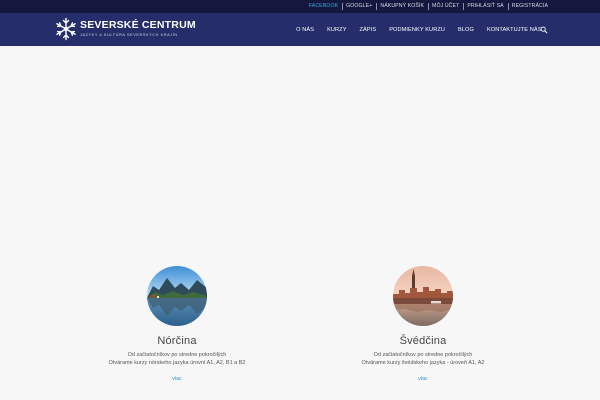 The height and width of the screenshot is (400, 600). What do you see at coordinates (423, 296) in the screenshot?
I see `stockholm-cityscape-image` at bounding box center [423, 296].